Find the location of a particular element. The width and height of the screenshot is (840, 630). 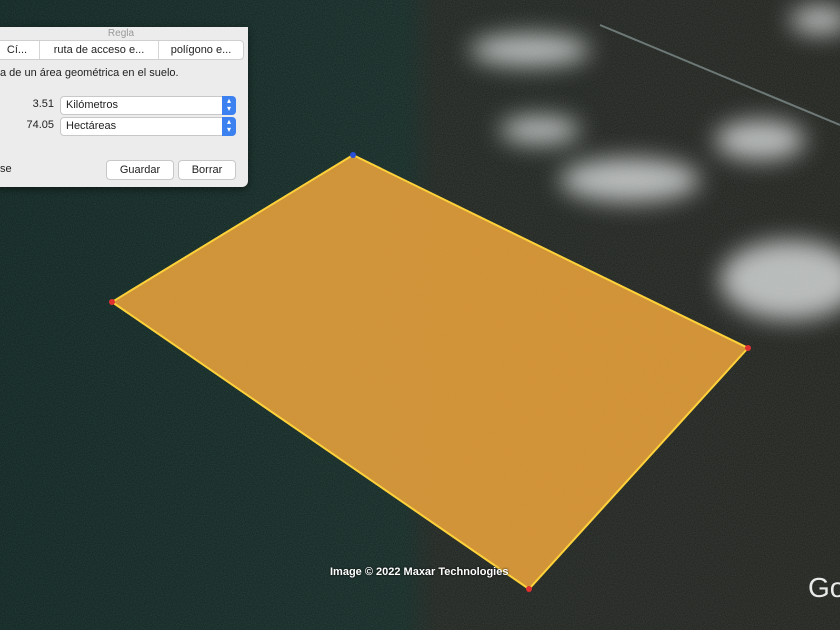

dialog-title: Regla is located at coordinates (121, 33).